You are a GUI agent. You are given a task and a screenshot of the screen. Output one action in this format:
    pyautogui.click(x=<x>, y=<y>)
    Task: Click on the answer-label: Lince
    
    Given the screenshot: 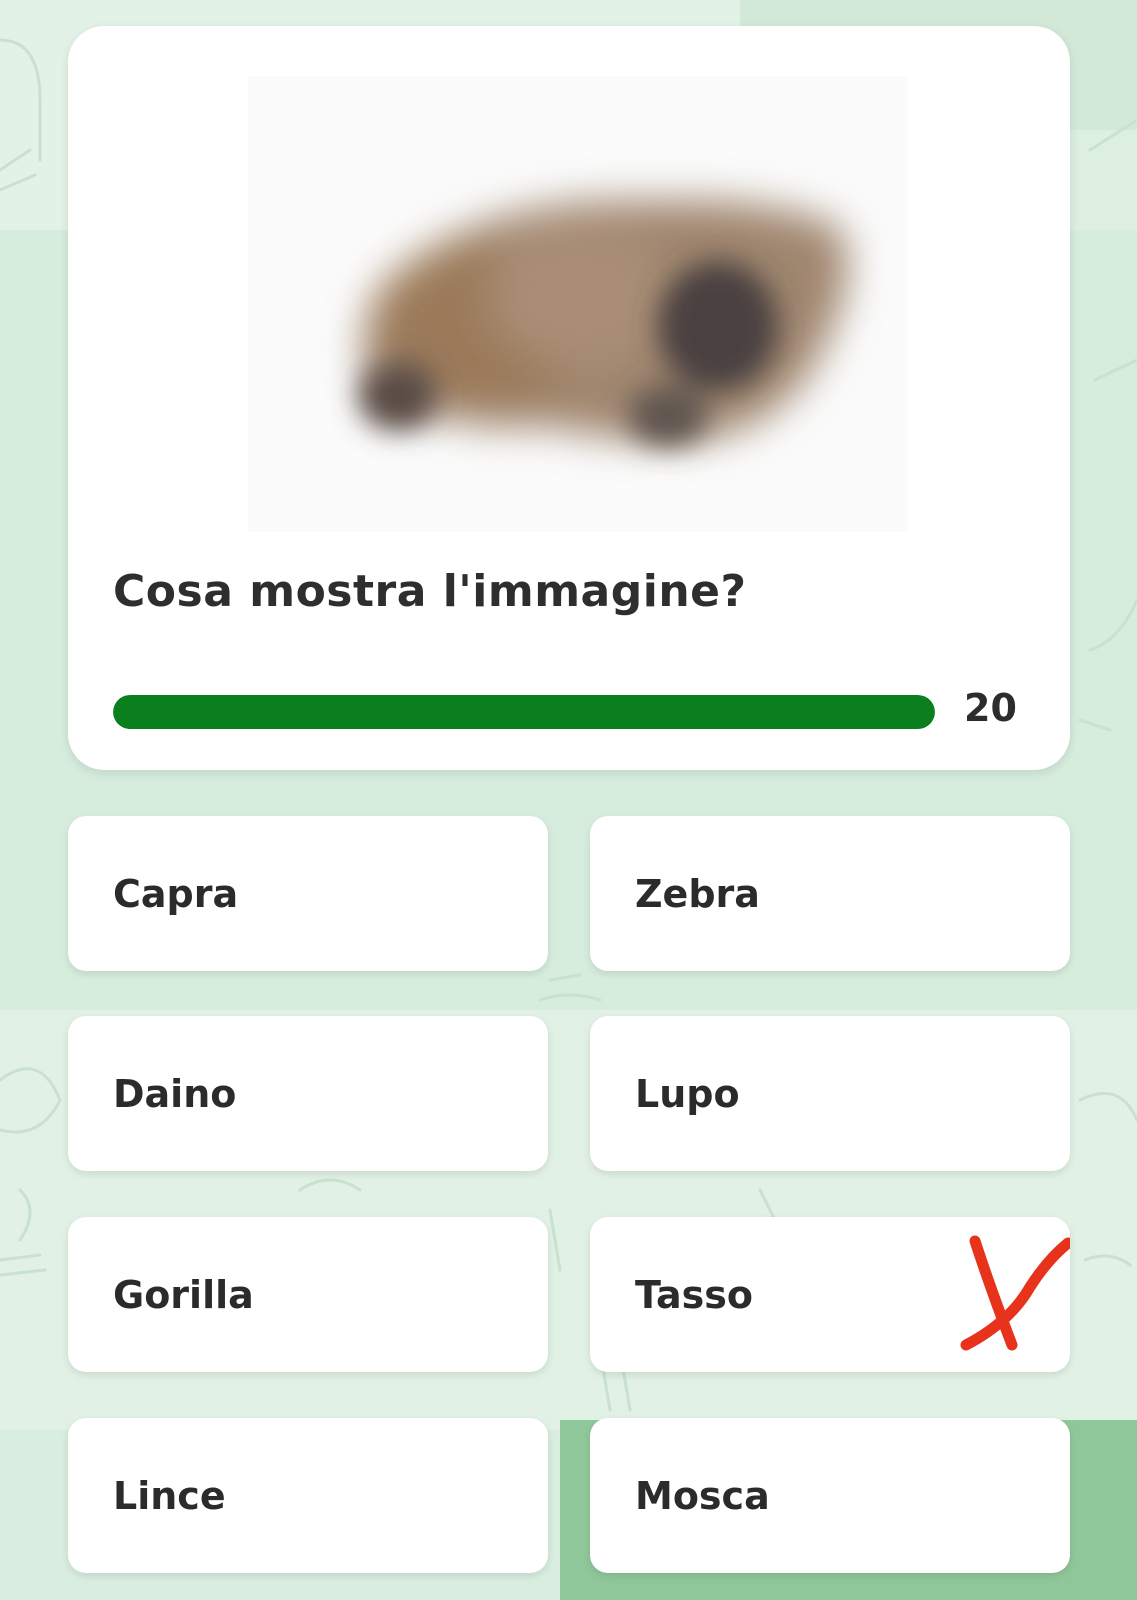 What is the action you would take?
    pyautogui.click(x=169, y=1495)
    